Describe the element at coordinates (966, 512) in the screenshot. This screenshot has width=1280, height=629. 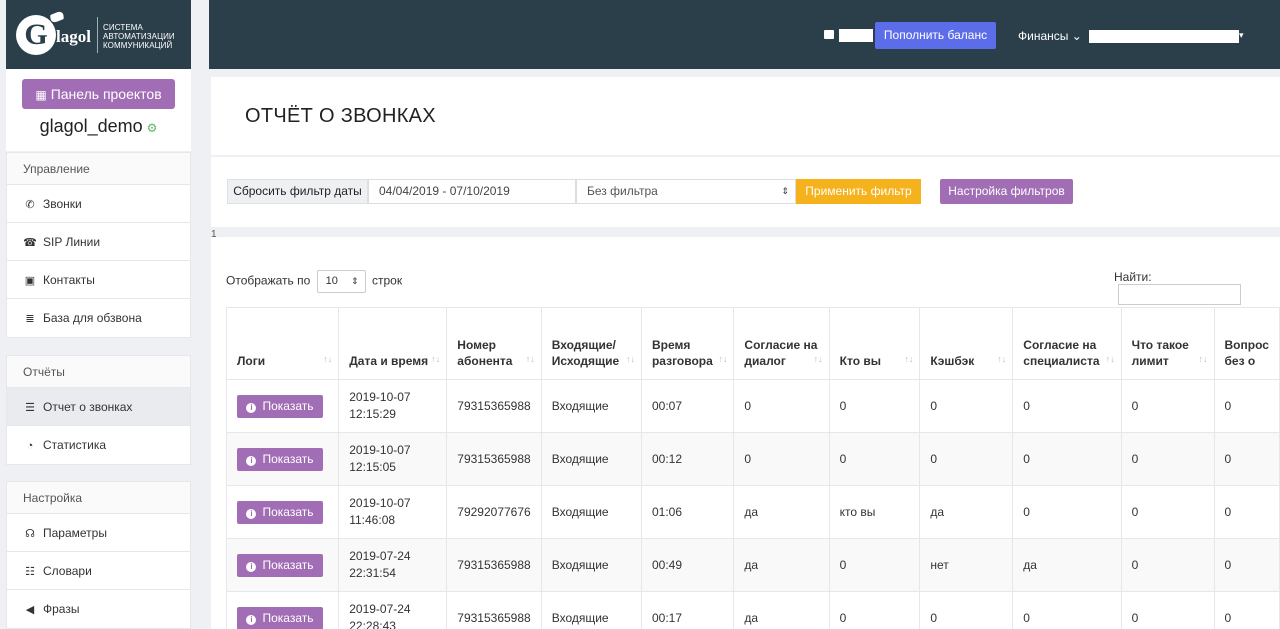
I see `cashback-cell: да` at that location.